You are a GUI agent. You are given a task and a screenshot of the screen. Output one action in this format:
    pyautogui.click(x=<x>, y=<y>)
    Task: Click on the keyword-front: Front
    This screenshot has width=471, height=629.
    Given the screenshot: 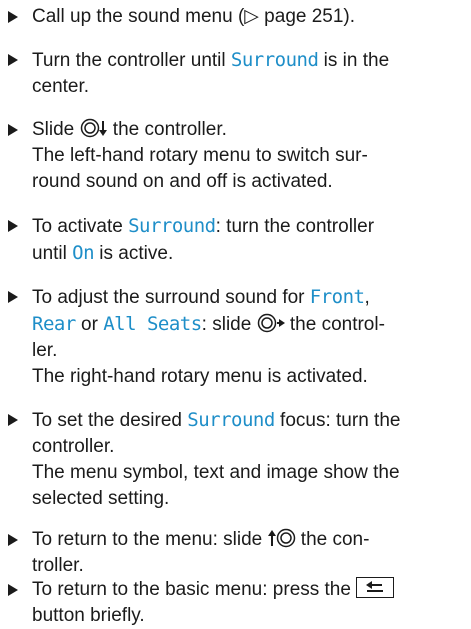 What is the action you would take?
    pyautogui.click(x=337, y=297)
    